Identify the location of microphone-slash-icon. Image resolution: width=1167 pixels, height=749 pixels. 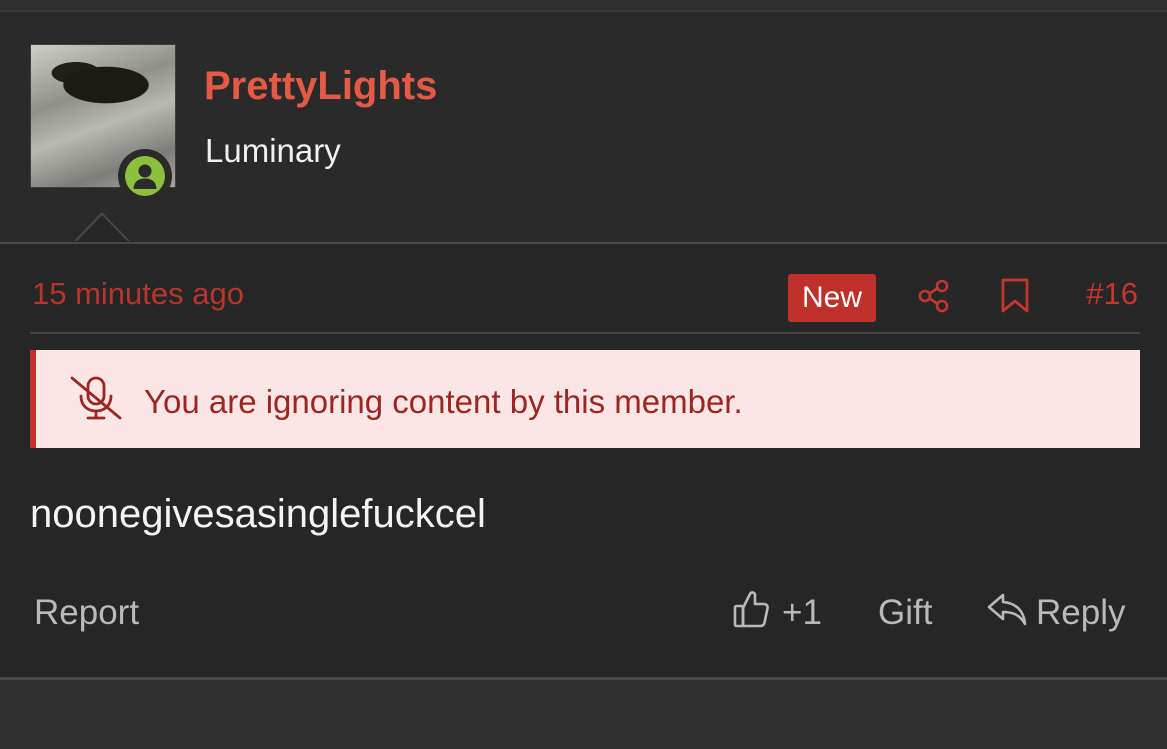
(96, 400).